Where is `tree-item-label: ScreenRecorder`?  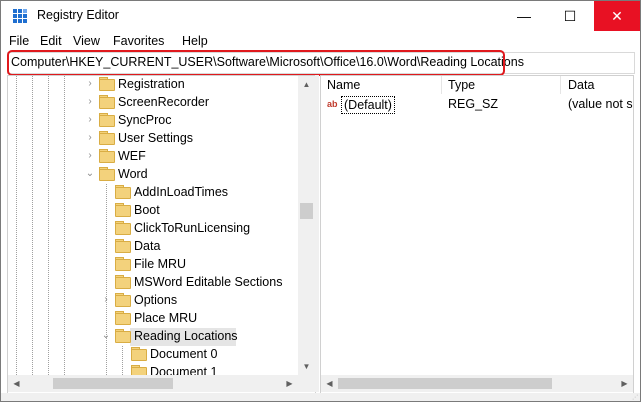
tree-item-label: ScreenRecorder is located at coordinates (164, 102).